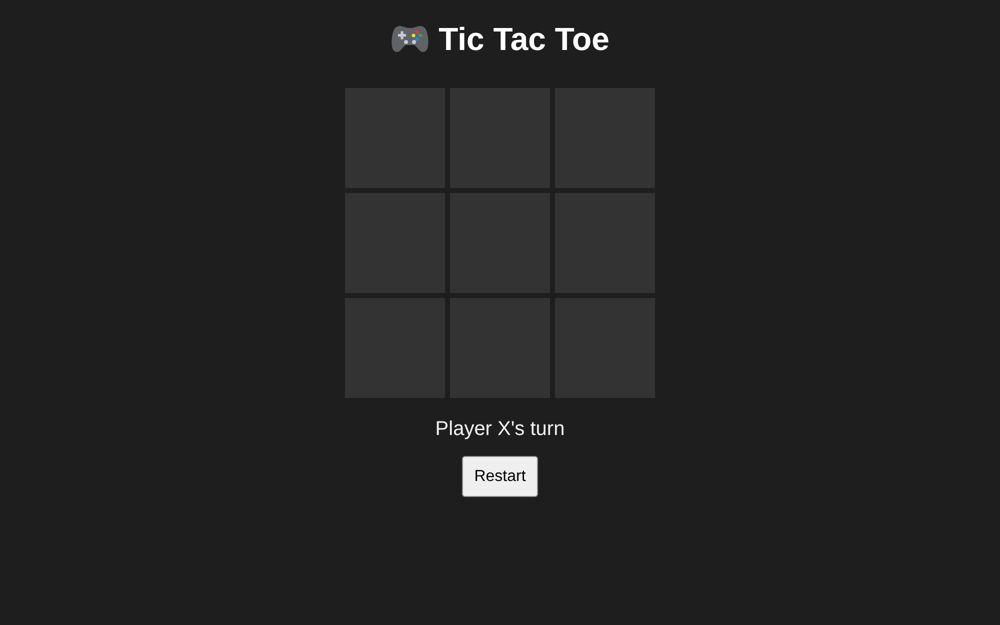 This screenshot has height=625, width=1000. What do you see at coordinates (500, 429) in the screenshot?
I see `turn-status: Player X's turn` at bounding box center [500, 429].